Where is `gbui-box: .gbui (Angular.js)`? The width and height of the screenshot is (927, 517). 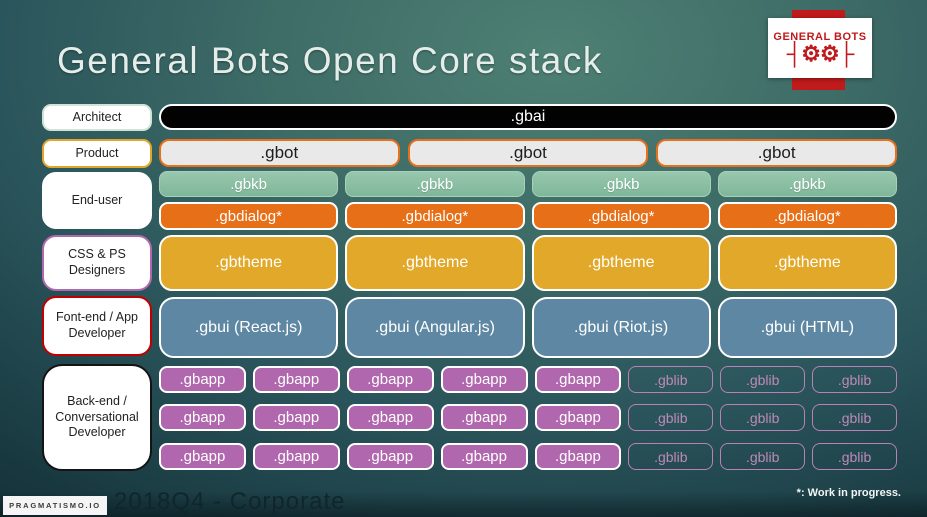
gbui-box: .gbui (Angular.js) is located at coordinates (435, 327).